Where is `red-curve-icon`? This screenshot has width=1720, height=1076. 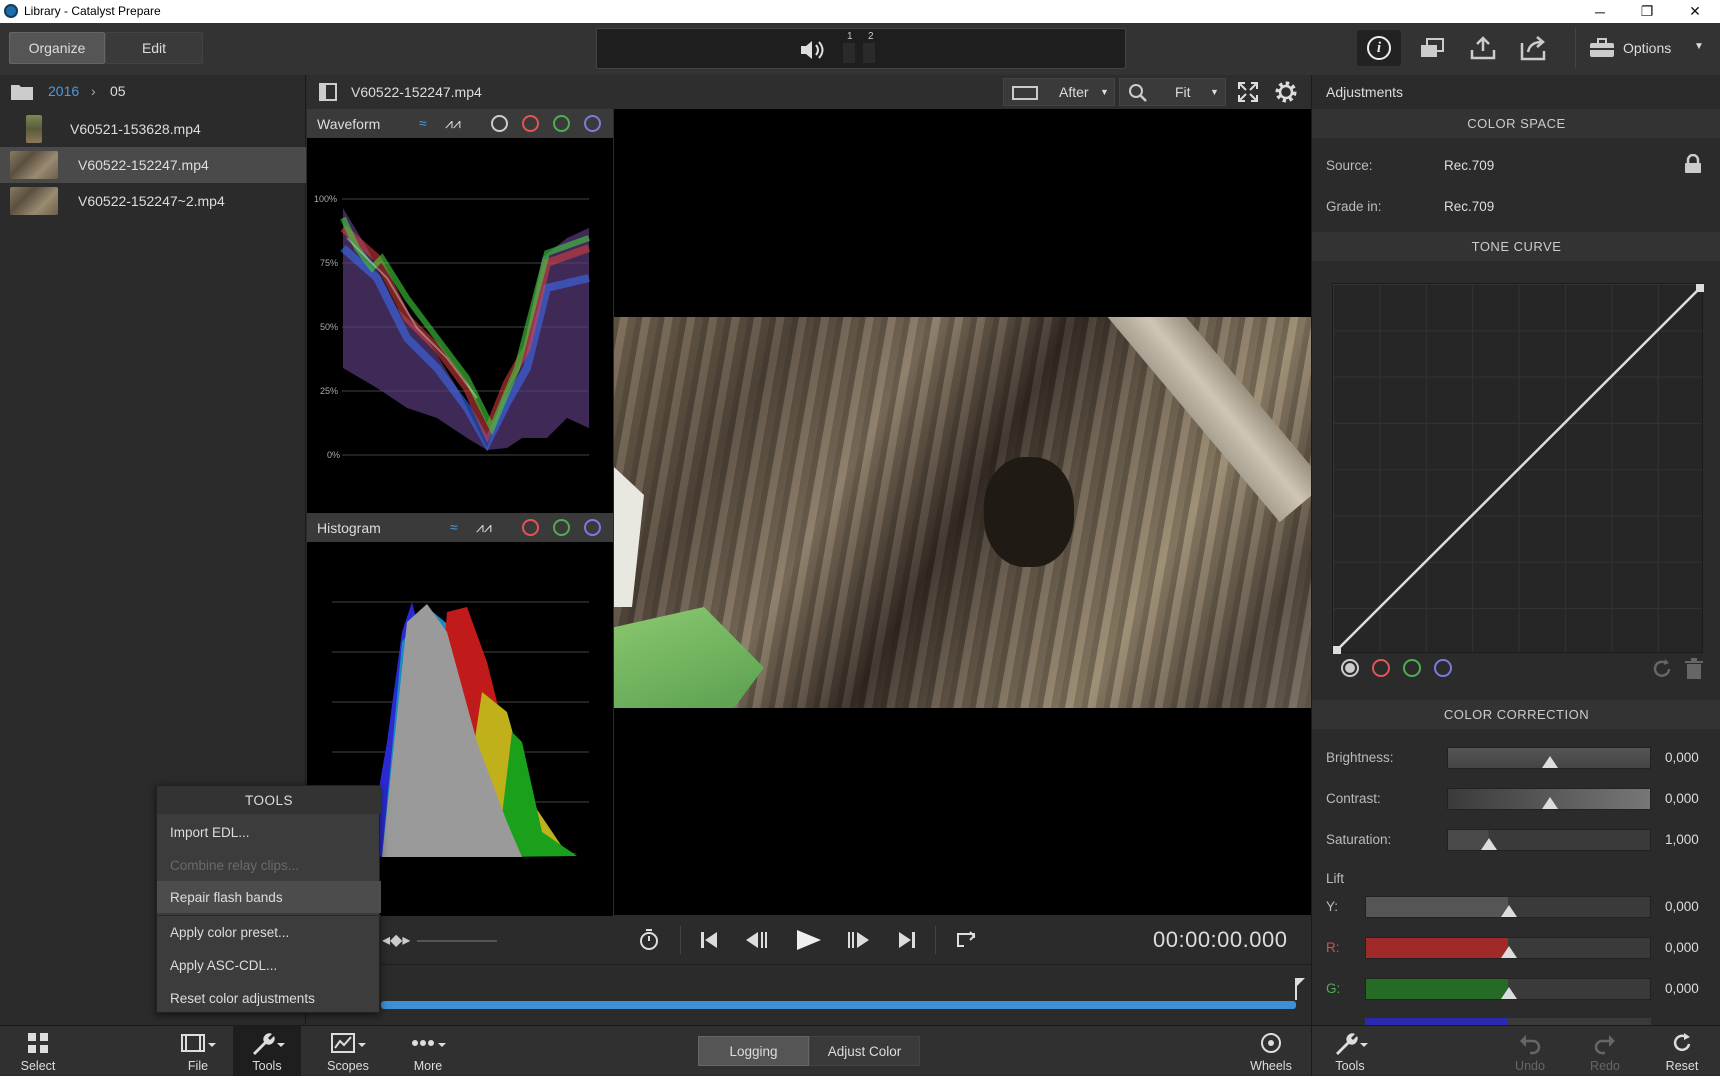
red-curve-icon is located at coordinates (1381, 668).